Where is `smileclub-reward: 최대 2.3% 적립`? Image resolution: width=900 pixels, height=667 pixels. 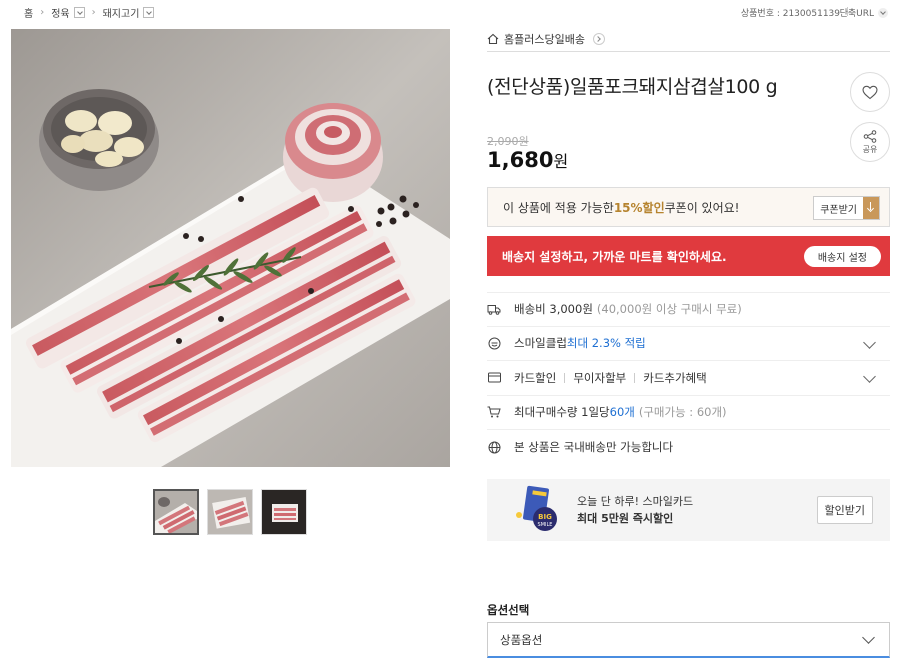 smileclub-reward: 최대 2.3% 적립 is located at coordinates (606, 343).